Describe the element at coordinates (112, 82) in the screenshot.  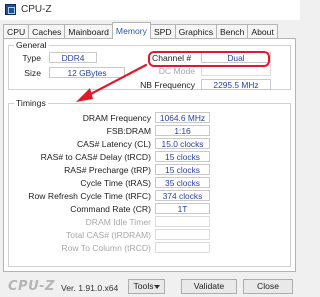
I see `annotation-arrow` at that location.